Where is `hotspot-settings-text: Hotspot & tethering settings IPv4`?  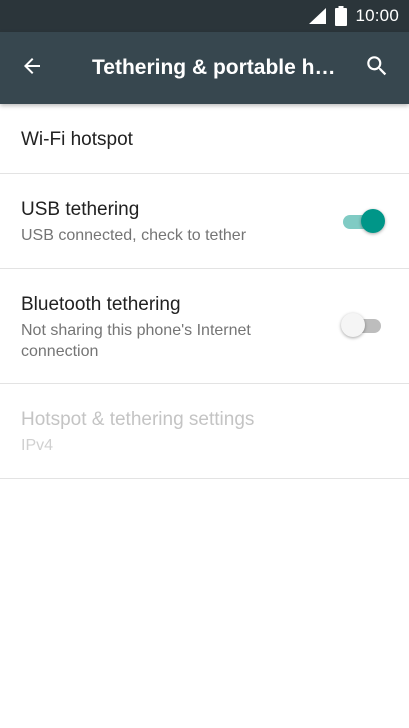
hotspot-settings-text: Hotspot & tethering settings IPv4 is located at coordinates (165, 432).